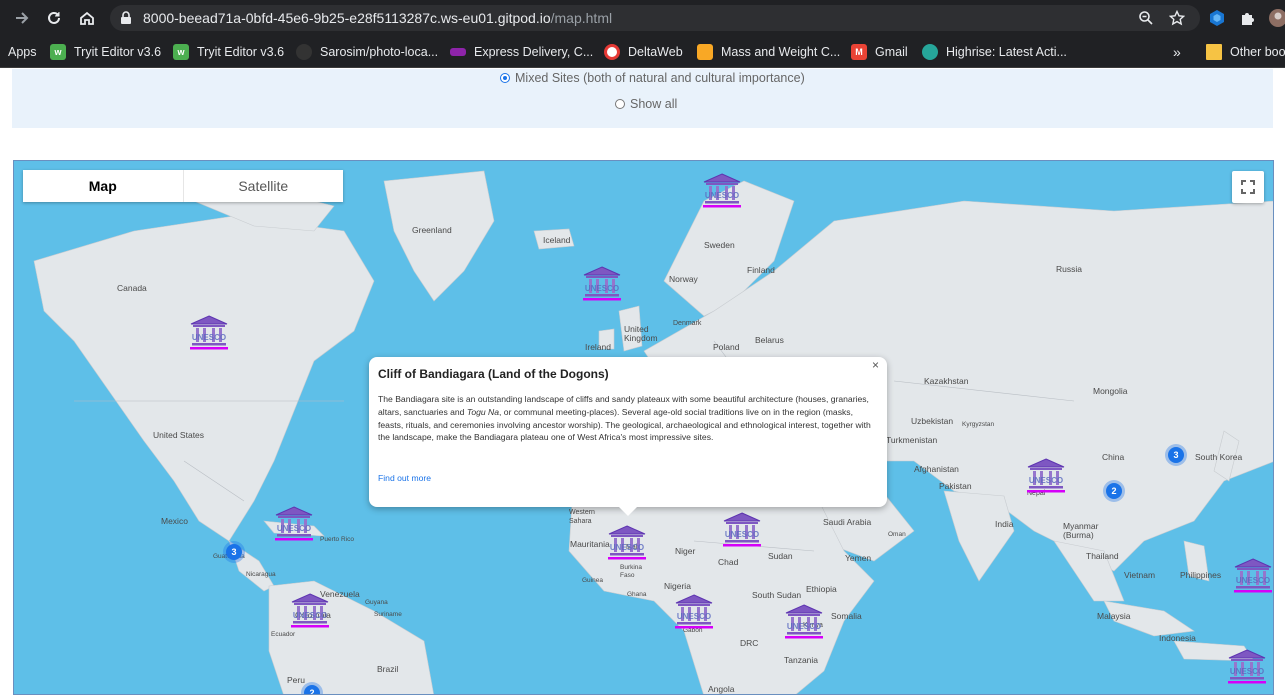 The width and height of the screenshot is (1285, 695). I want to click on extensions-puzzle-icon, so click(1248, 18).